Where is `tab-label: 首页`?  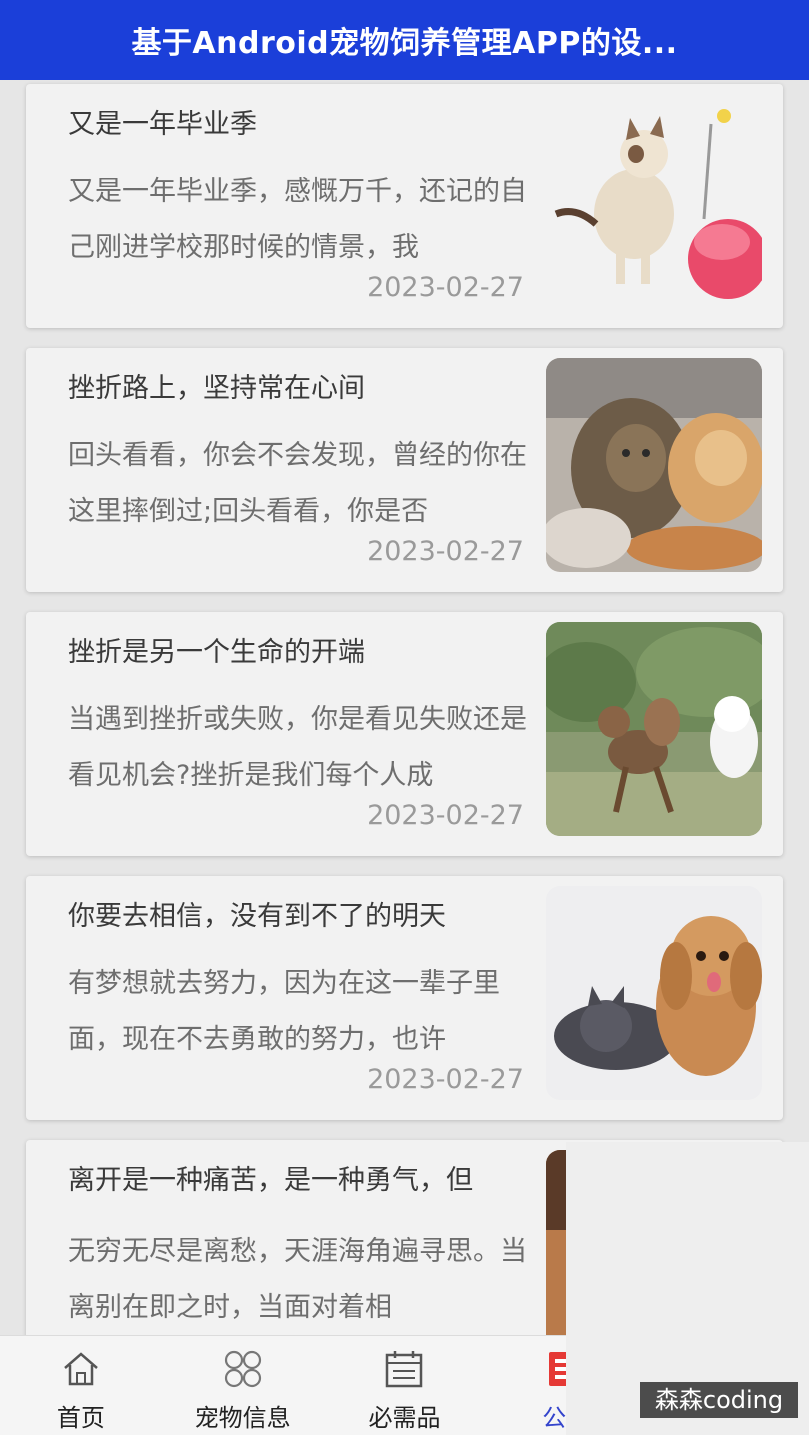
tab-label: 首页 is located at coordinates (80, 1418).